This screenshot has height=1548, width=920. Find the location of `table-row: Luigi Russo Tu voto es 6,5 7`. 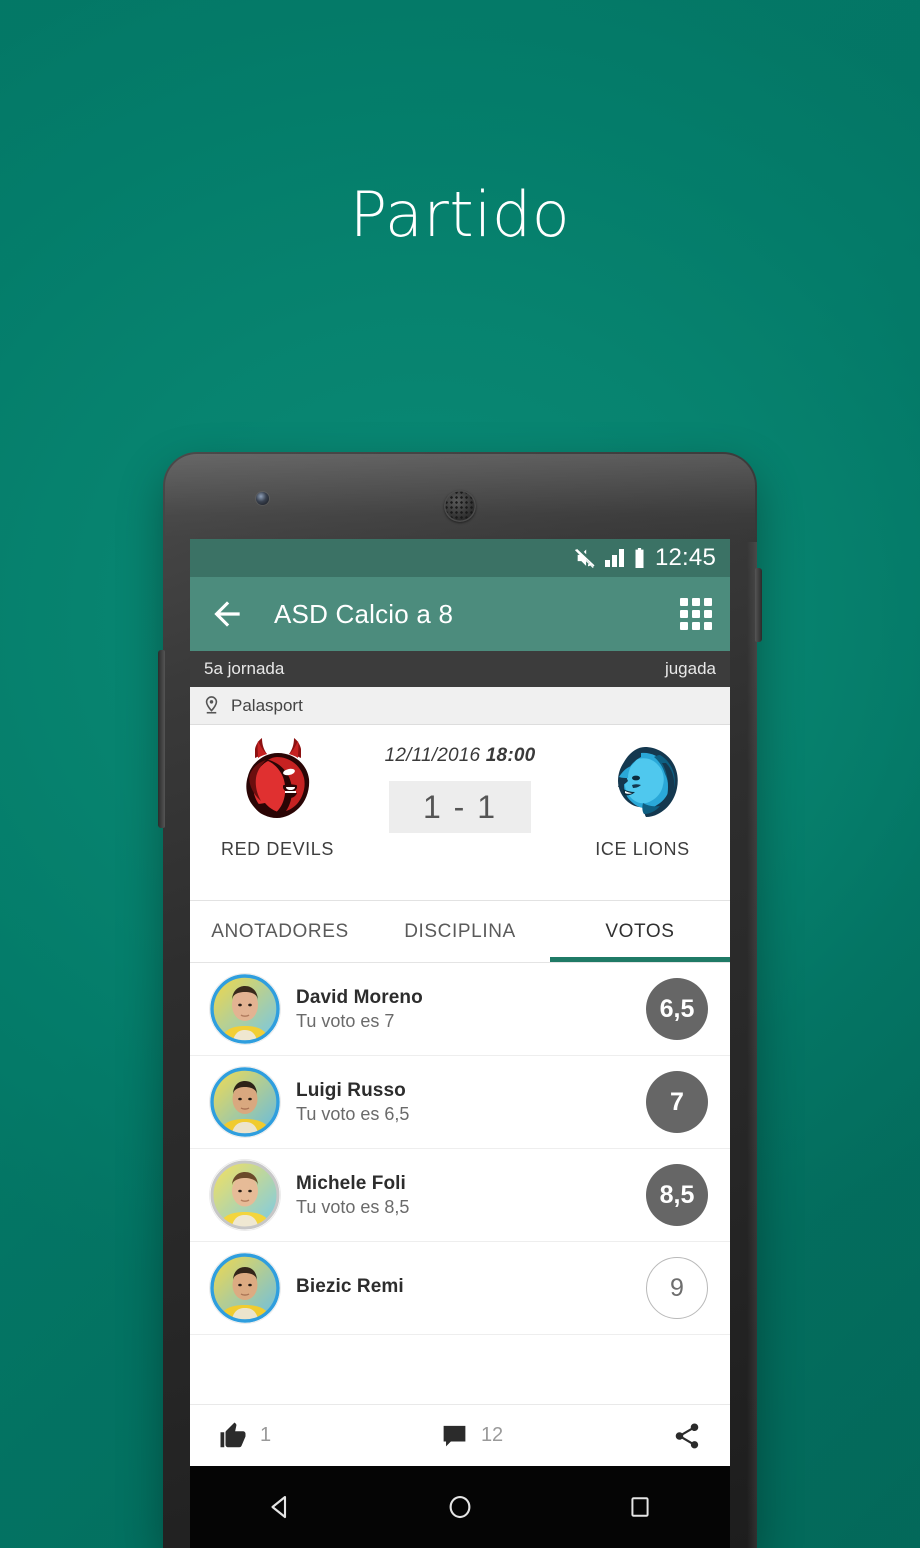

table-row: Luigi Russo Tu voto es 6,5 7 is located at coordinates (460, 1102).